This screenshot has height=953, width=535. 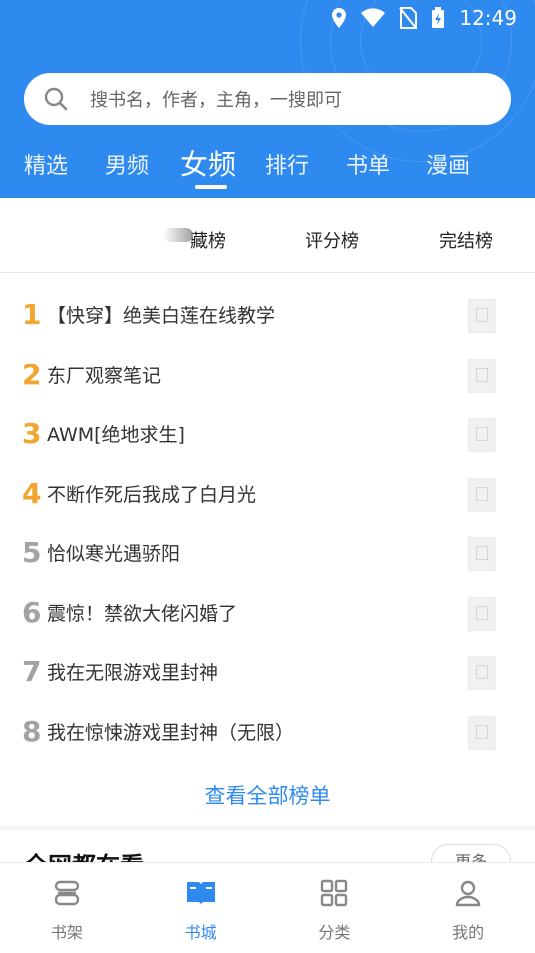 What do you see at coordinates (161, 316) in the screenshot?
I see `book-title: 【快穿】绝美白莲在线教学` at bounding box center [161, 316].